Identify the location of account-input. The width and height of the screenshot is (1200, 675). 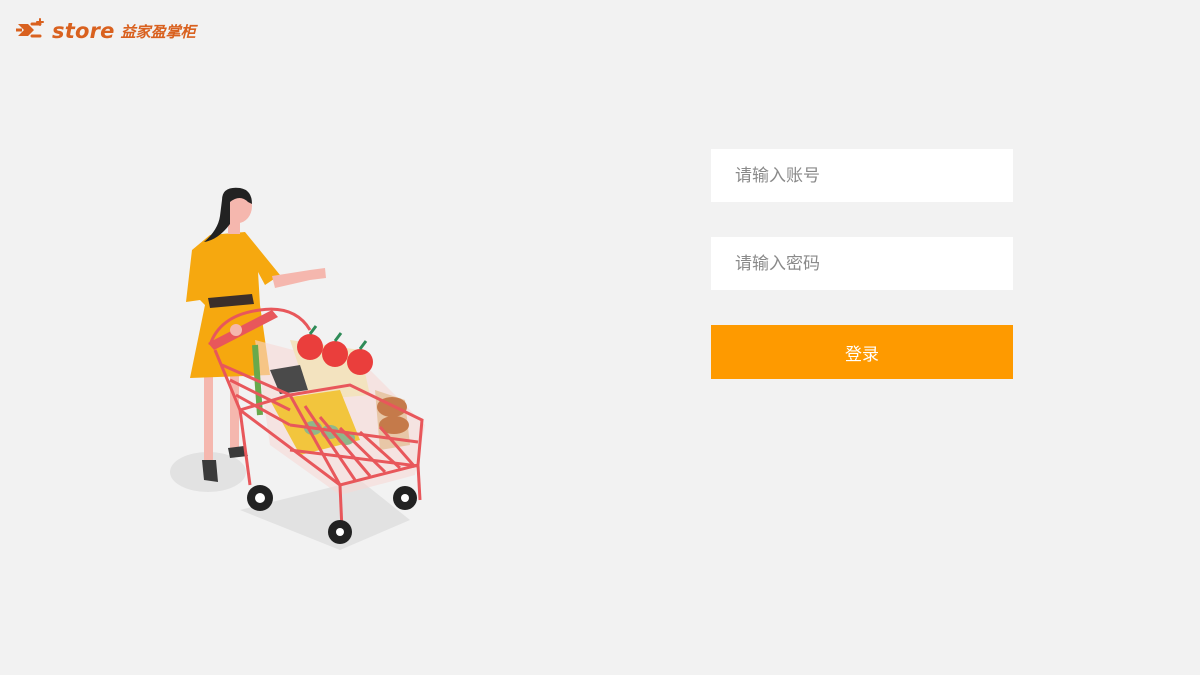
(862, 175).